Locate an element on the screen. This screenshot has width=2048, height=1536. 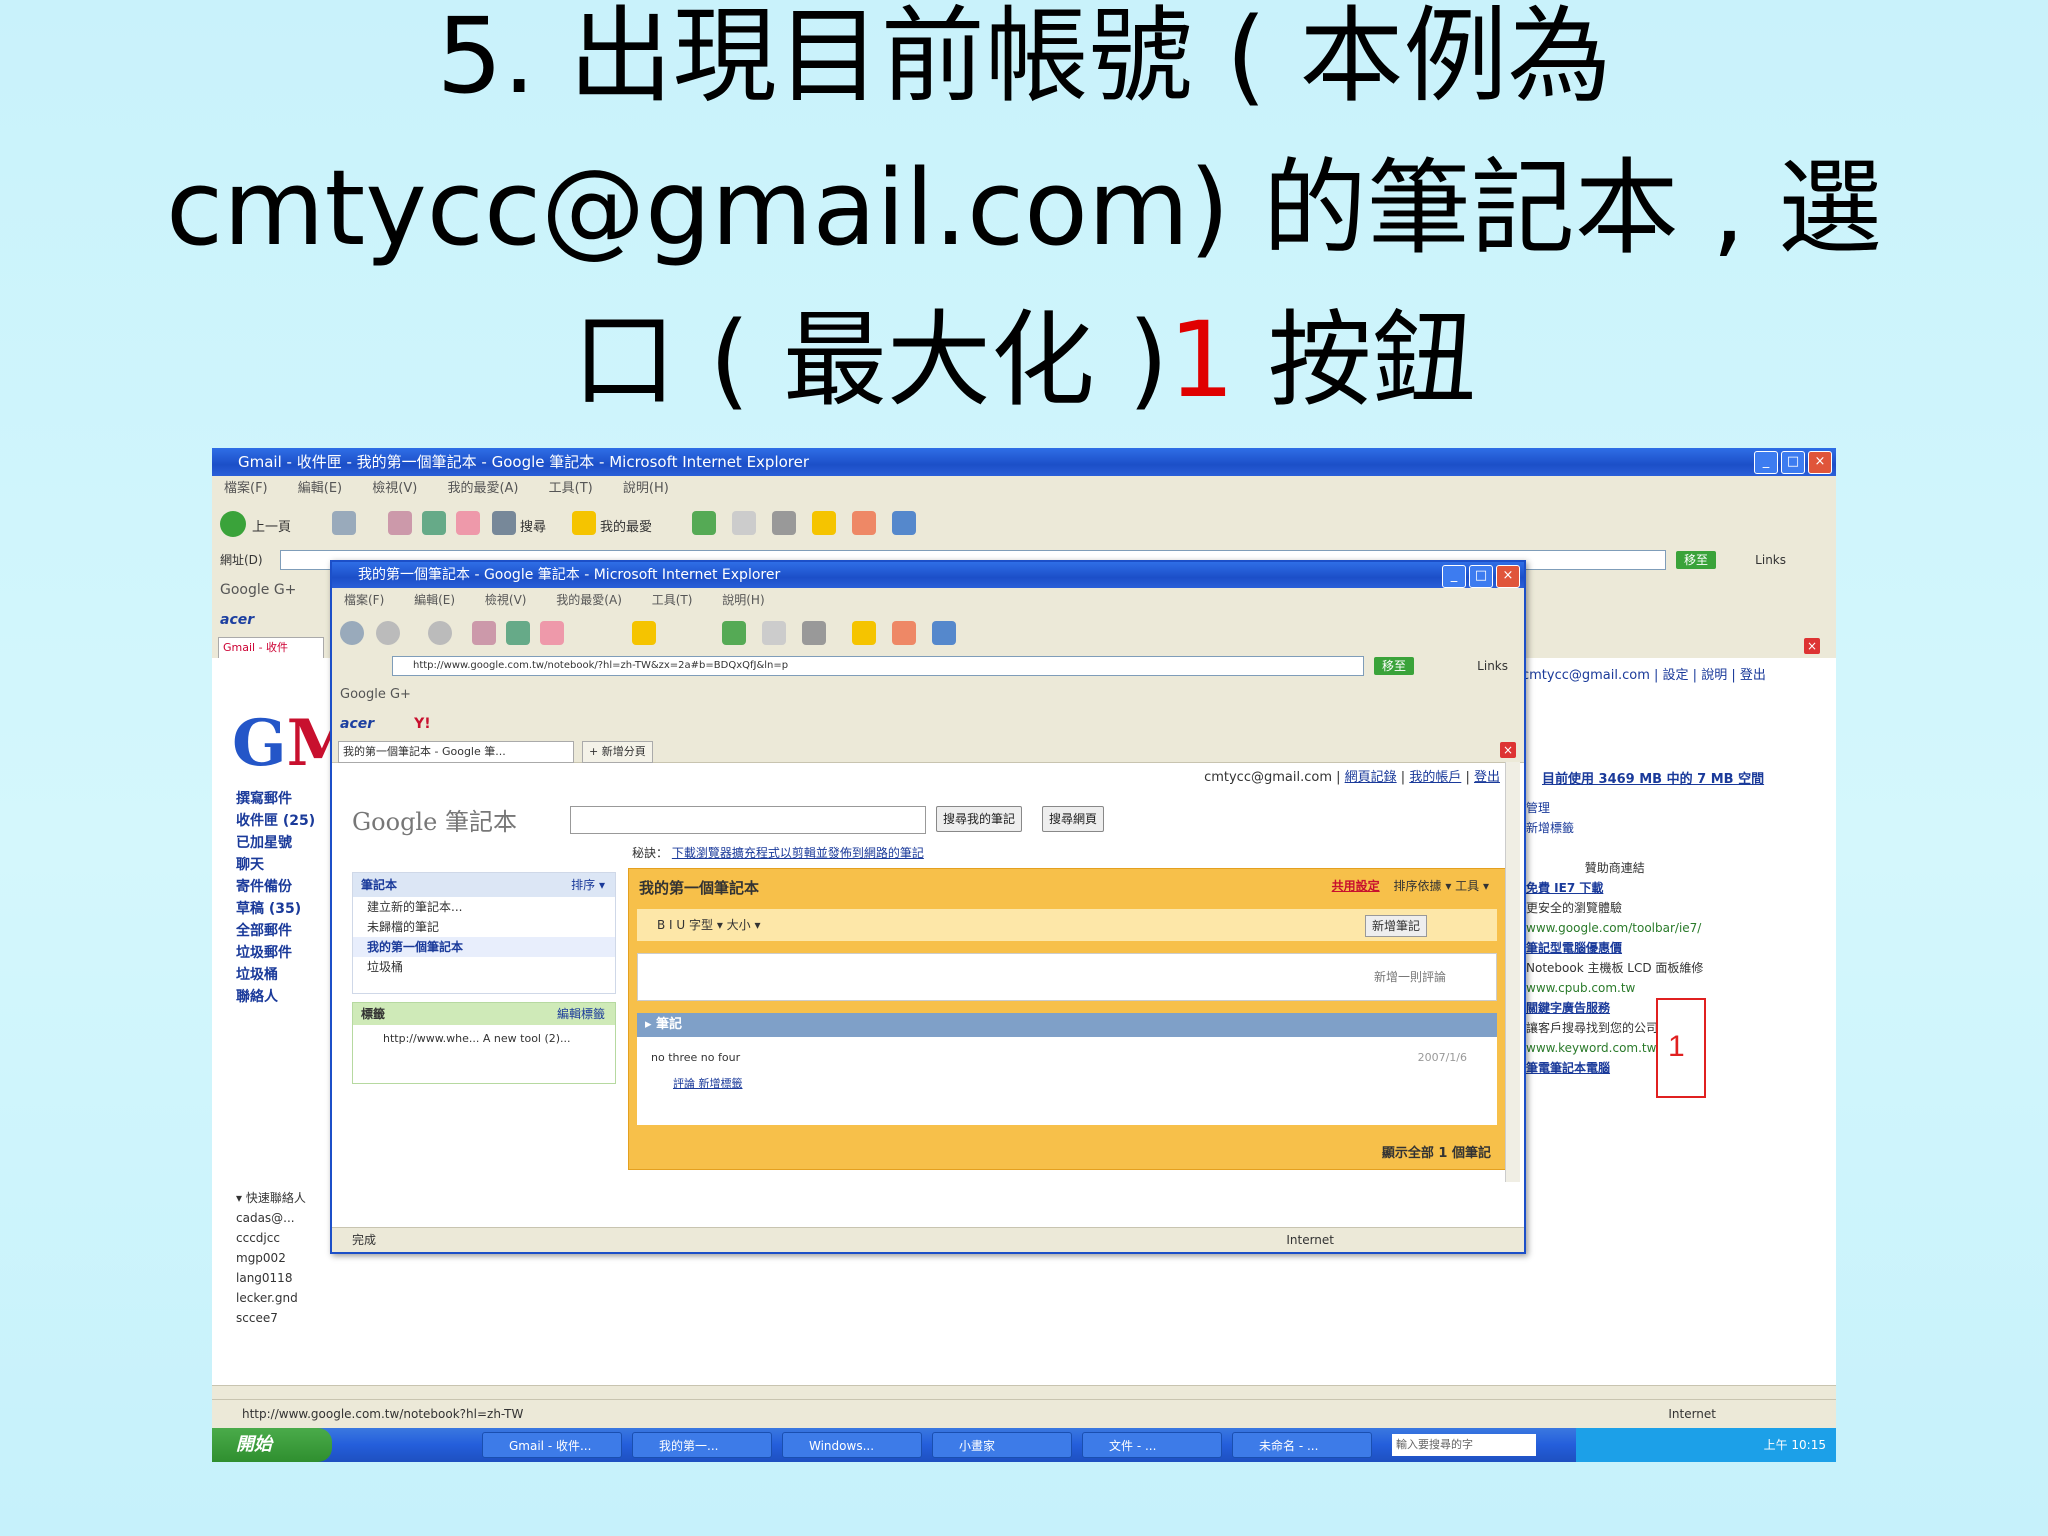
forward-arrow-icon is located at coordinates (388, 633).